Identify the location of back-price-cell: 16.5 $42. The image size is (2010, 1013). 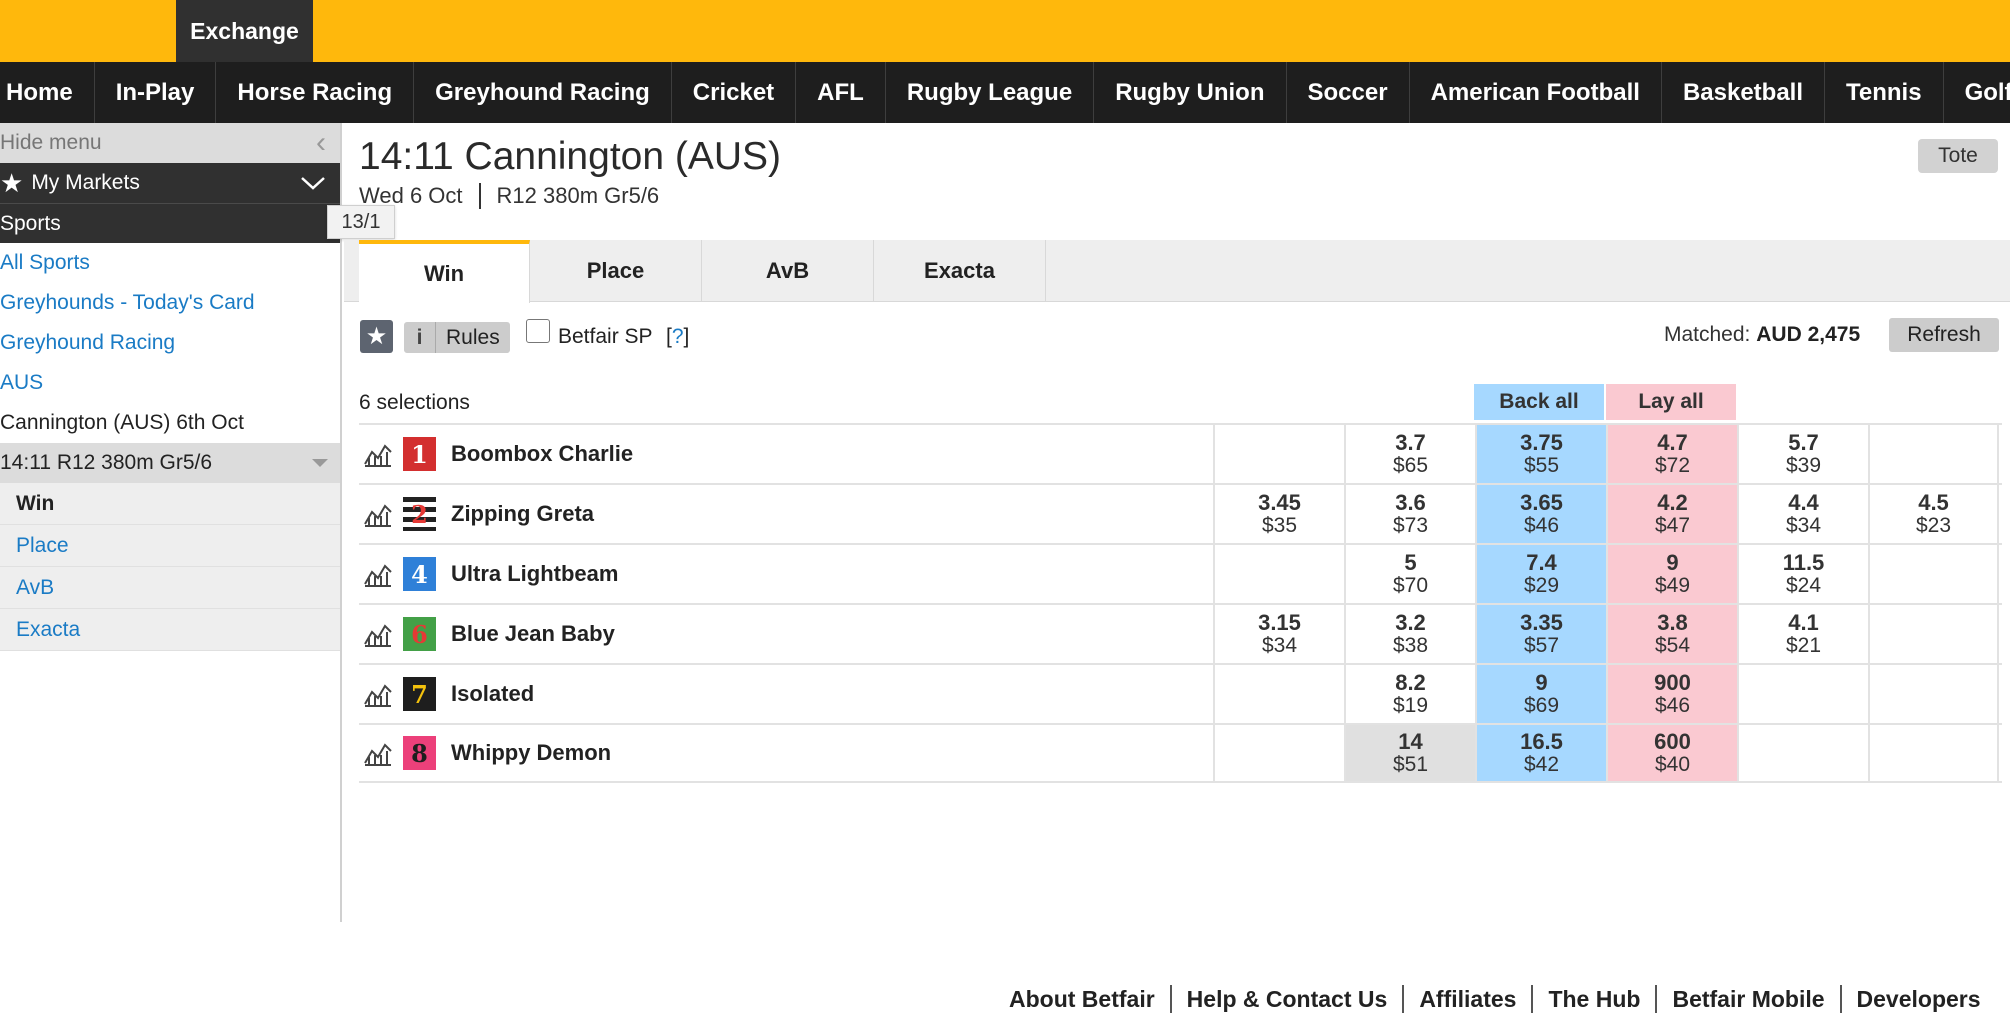
(1540, 753).